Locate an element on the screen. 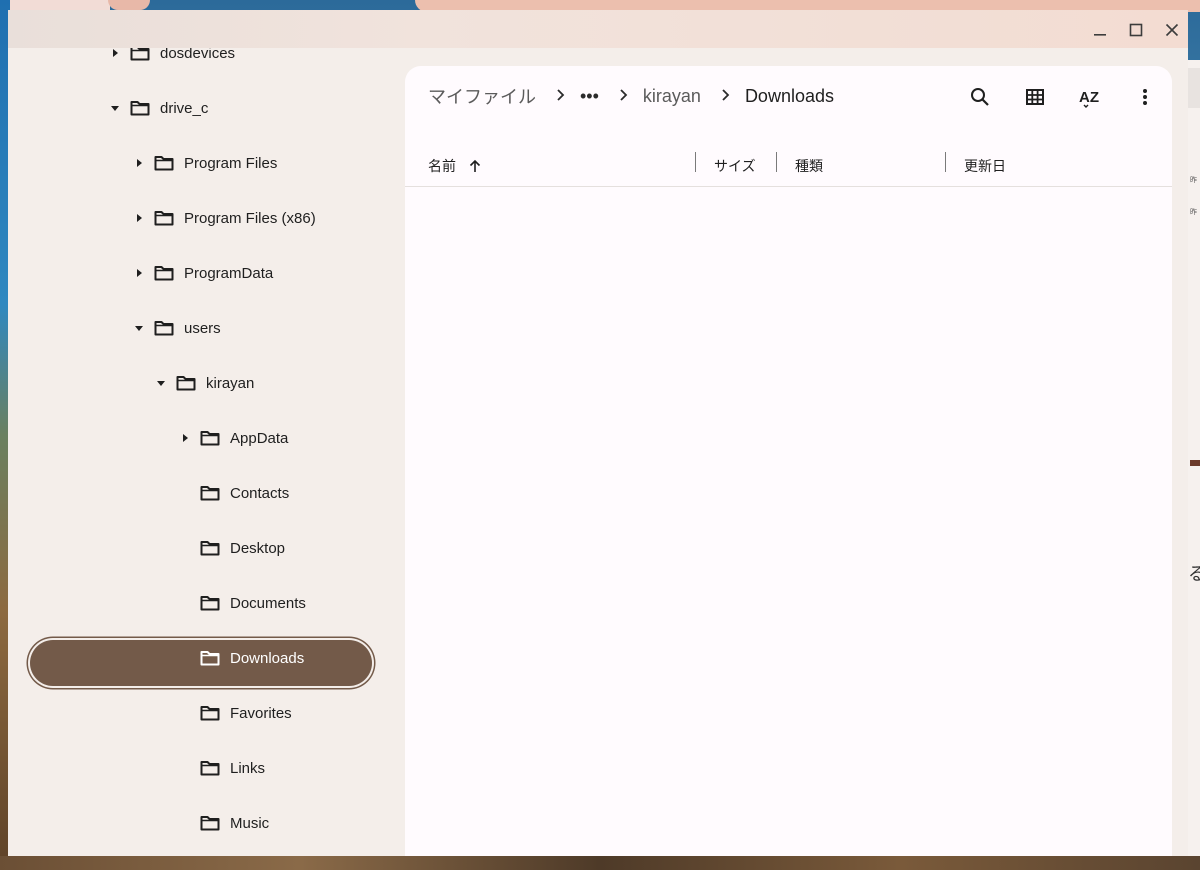  sidebar-item-label: users is located at coordinates (202, 328).